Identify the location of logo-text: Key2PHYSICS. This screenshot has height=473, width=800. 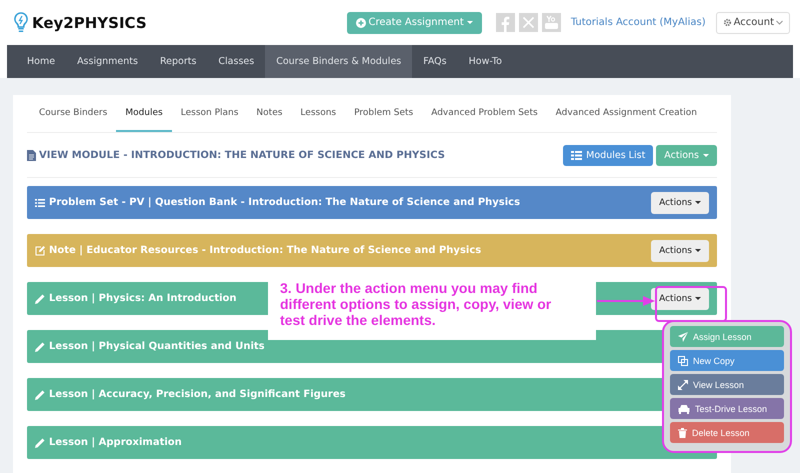
(89, 23).